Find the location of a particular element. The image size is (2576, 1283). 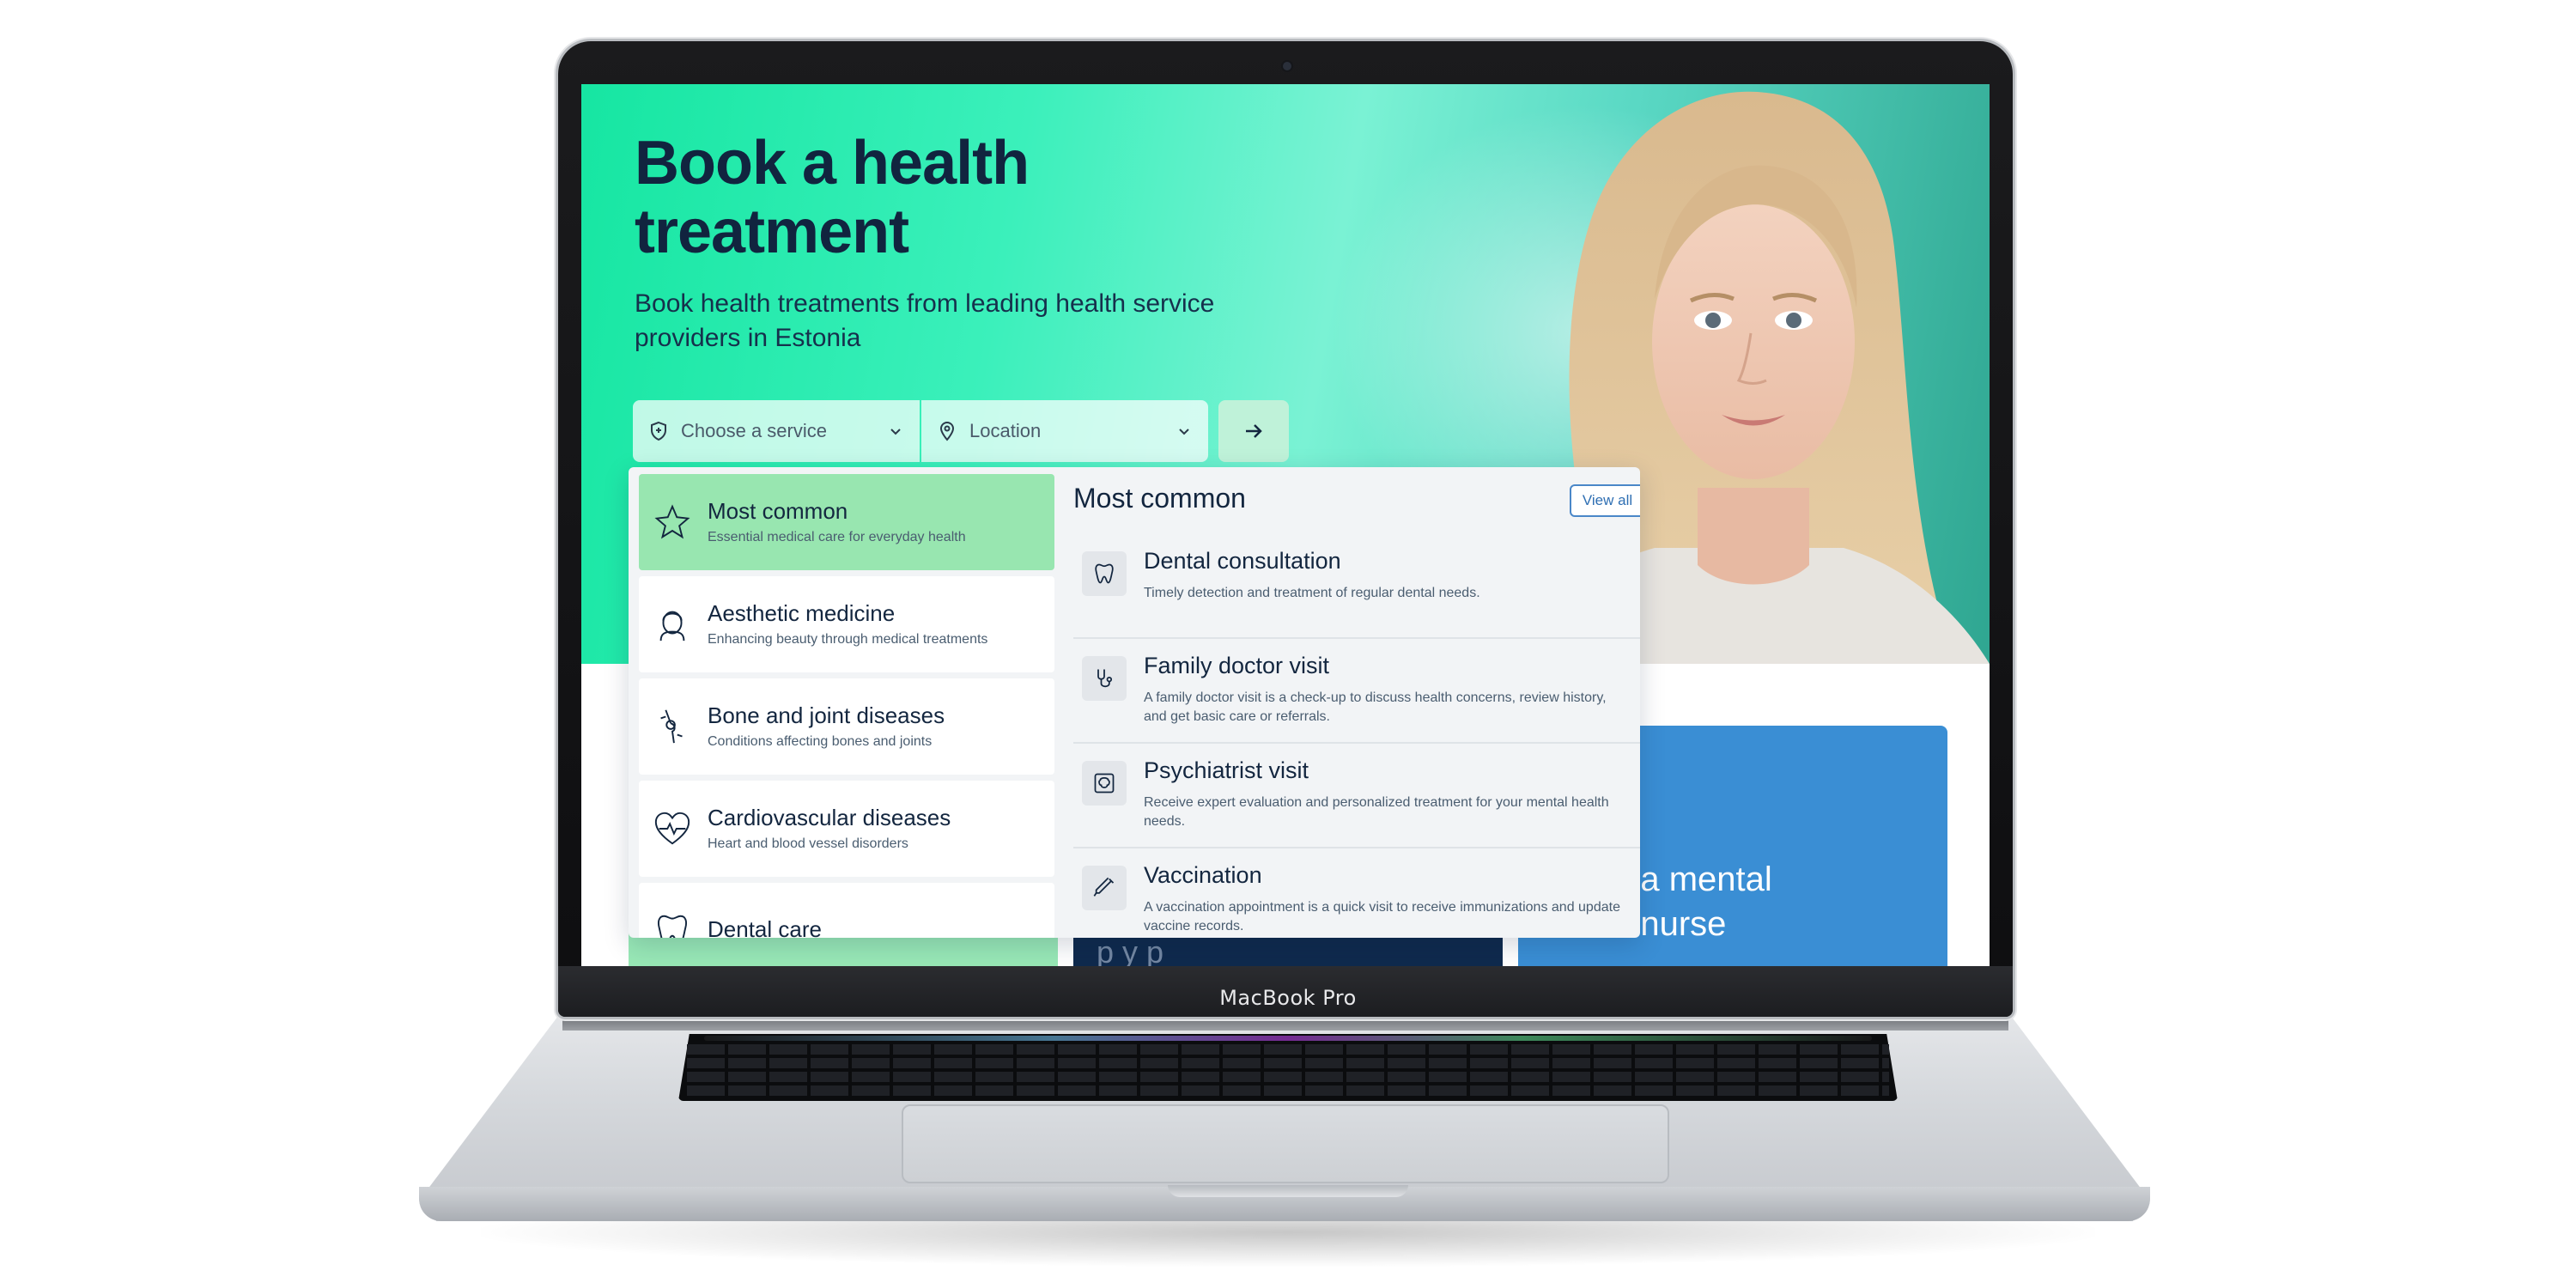

category-title: Cardiovascular diseases is located at coordinates (830, 817).